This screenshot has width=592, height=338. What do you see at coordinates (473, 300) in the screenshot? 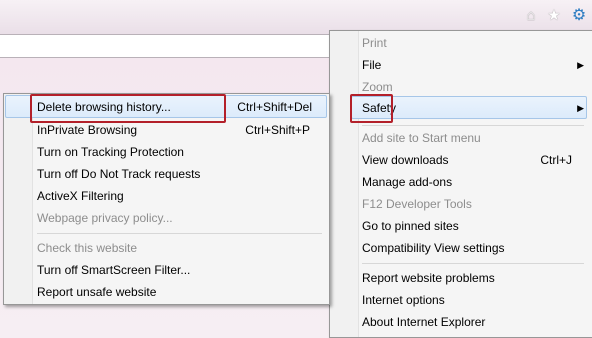
I see `menu-item-internet-options: Internet options` at bounding box center [473, 300].